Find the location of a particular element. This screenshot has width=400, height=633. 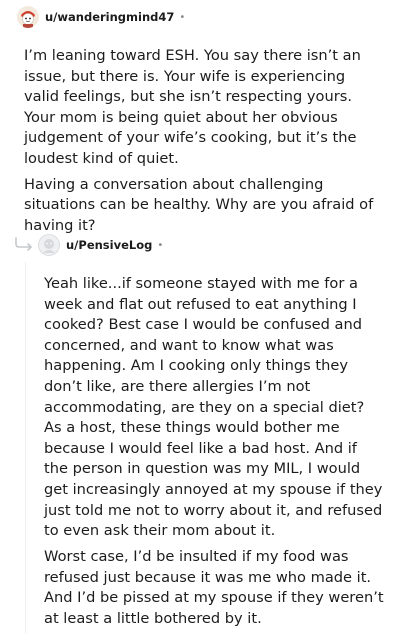

comment-header: u/wanderingmind47 • is located at coordinates (101, 17).